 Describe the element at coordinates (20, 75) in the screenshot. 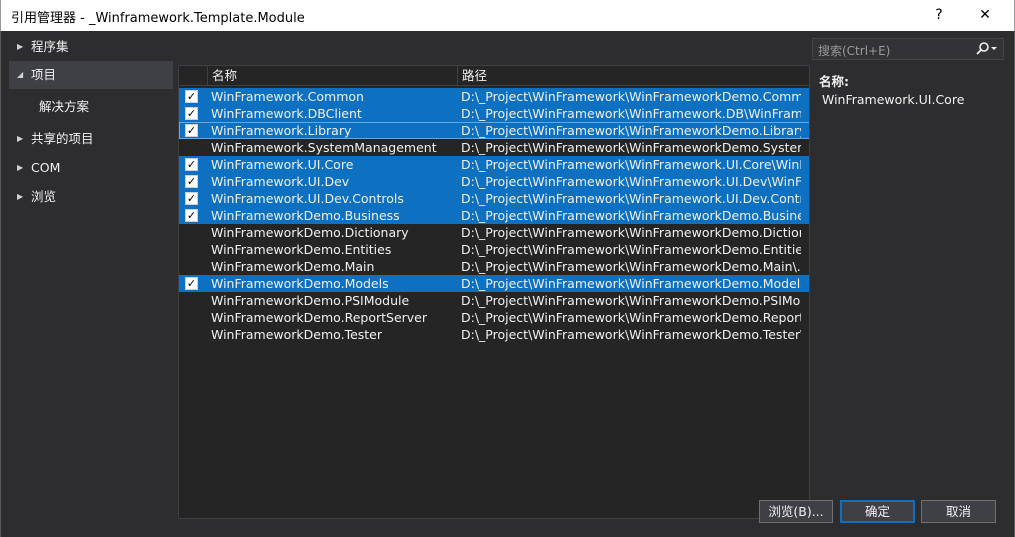

I see `collapse-arrow-icon: ◢` at that location.